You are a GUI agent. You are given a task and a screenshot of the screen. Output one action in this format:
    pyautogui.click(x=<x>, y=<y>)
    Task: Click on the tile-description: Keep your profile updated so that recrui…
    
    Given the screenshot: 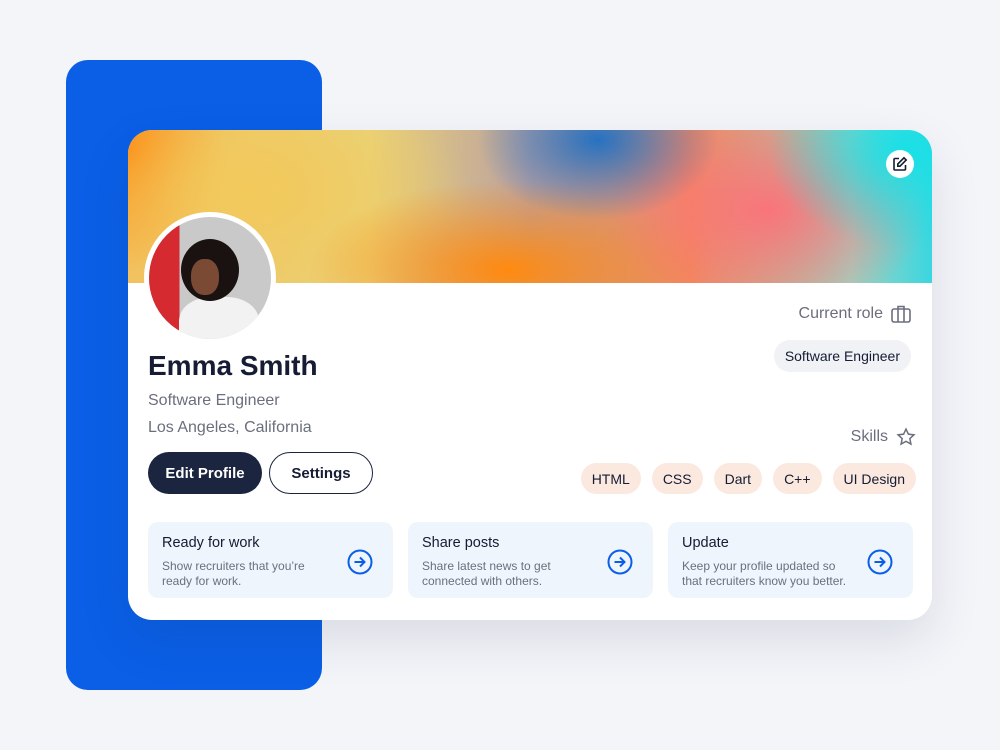 What is the action you would take?
    pyautogui.click(x=764, y=573)
    